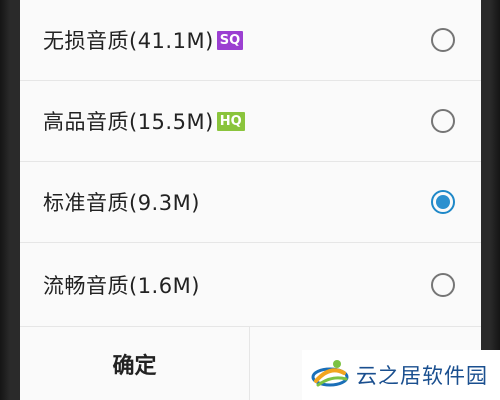 Image resolution: width=500 pixels, height=400 pixels. I want to click on option-label-group: 无损音质(41.1M) SQ, so click(143, 40).